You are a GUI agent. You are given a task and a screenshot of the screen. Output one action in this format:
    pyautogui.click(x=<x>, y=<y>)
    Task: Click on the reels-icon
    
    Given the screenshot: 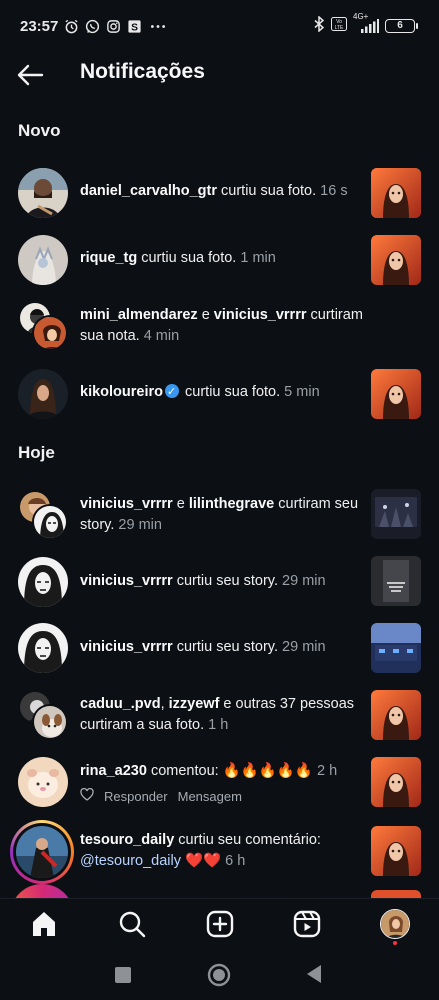 What is the action you would take?
    pyautogui.click(x=307, y=924)
    